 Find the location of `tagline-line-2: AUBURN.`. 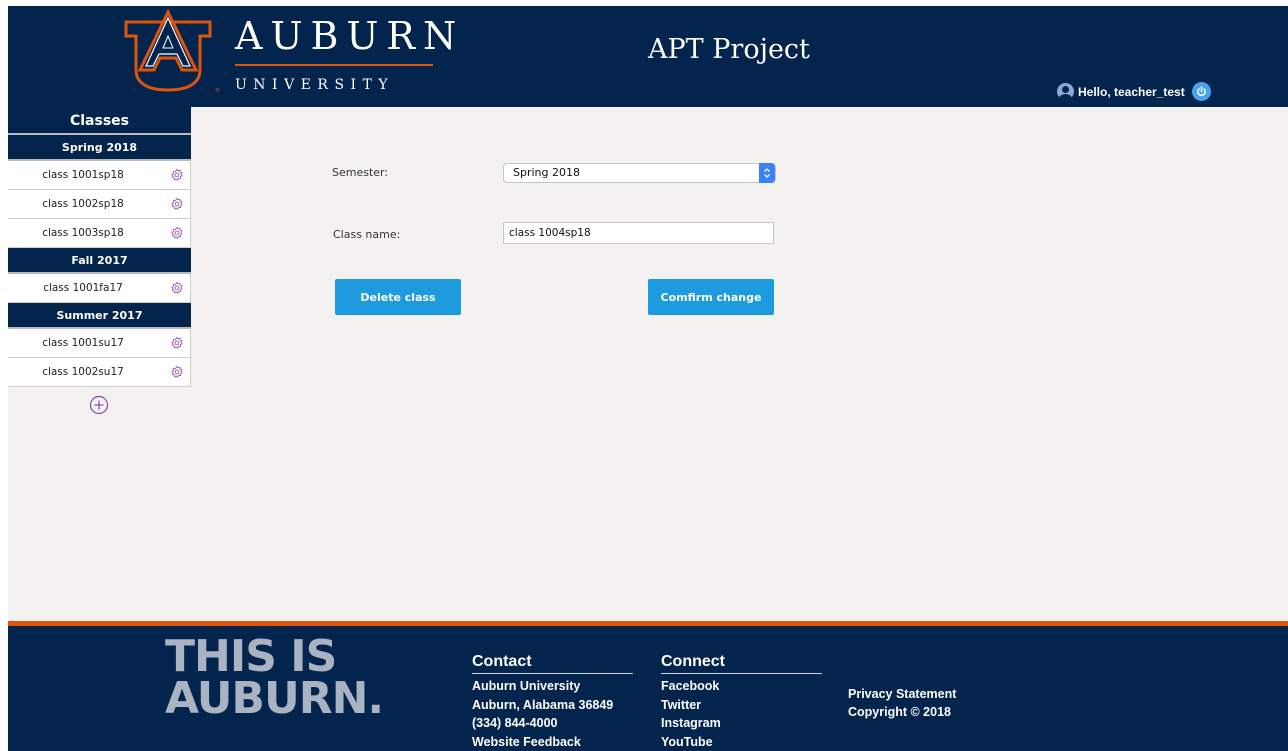

tagline-line-2: AUBURN. is located at coordinates (274, 698).